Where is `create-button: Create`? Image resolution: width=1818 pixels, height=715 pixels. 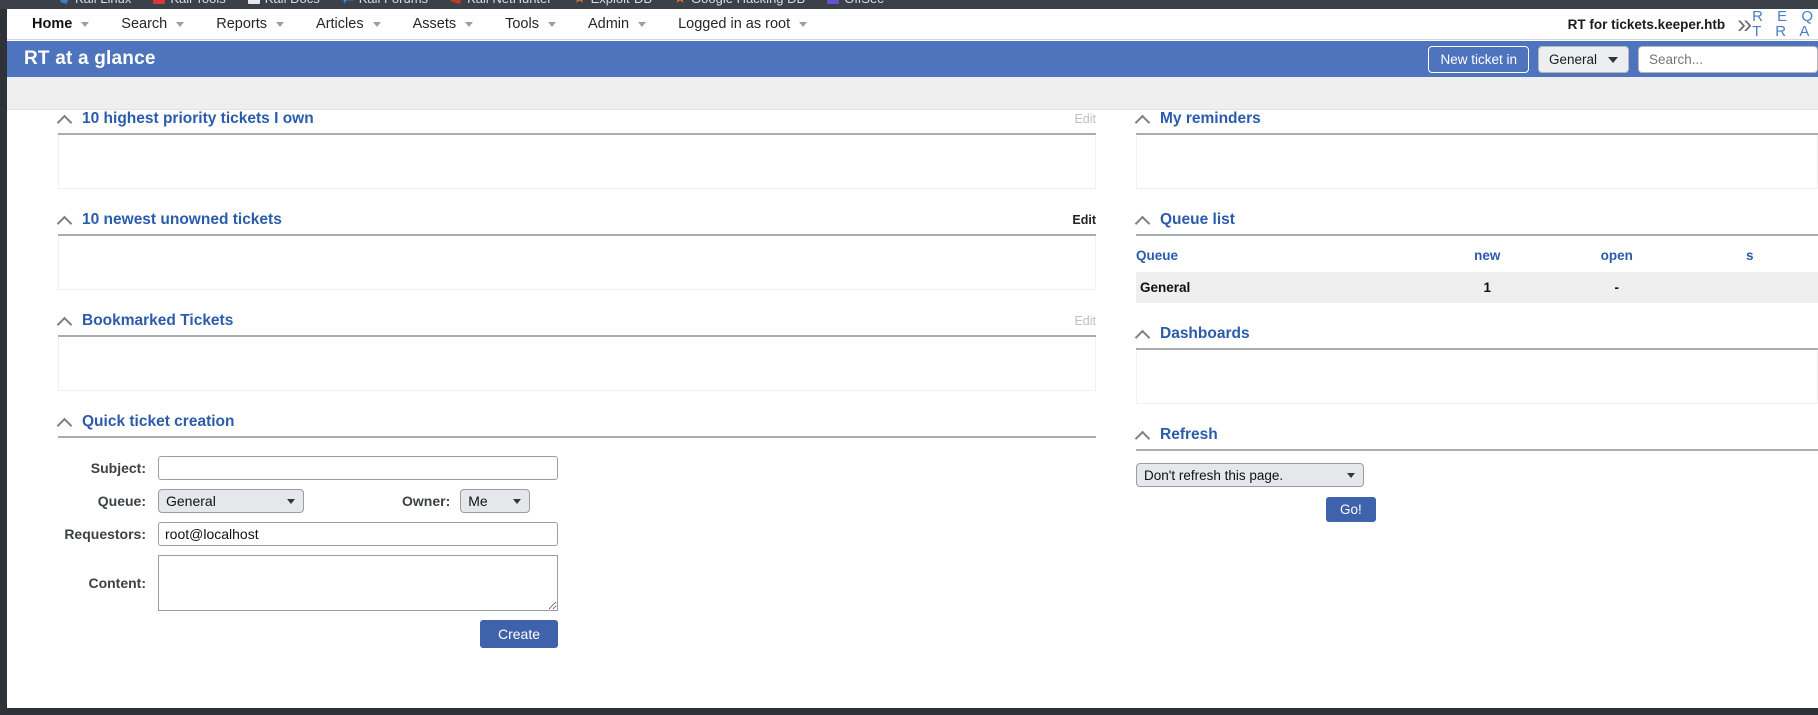
create-button: Create is located at coordinates (518, 634).